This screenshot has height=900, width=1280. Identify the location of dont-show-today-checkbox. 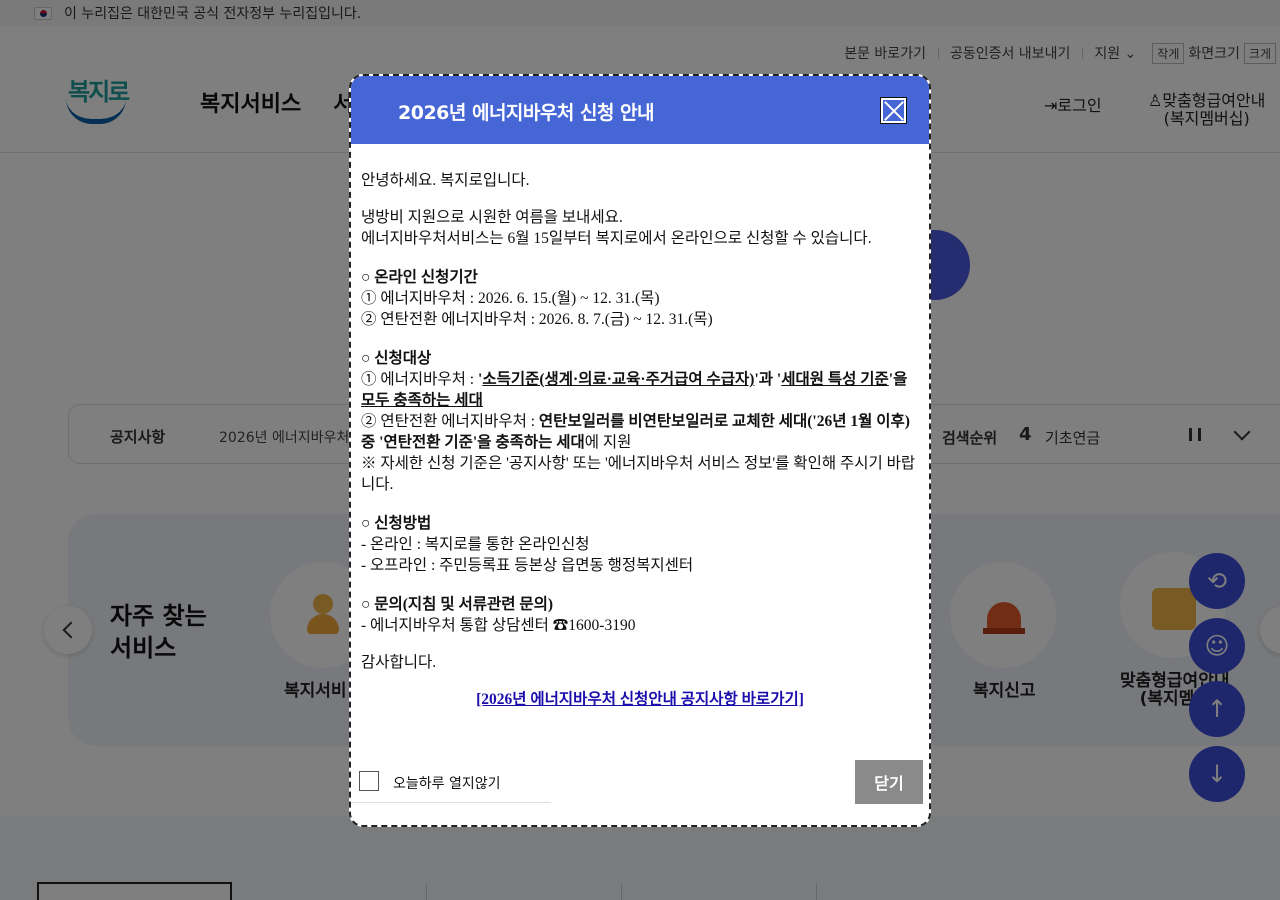
(369, 781).